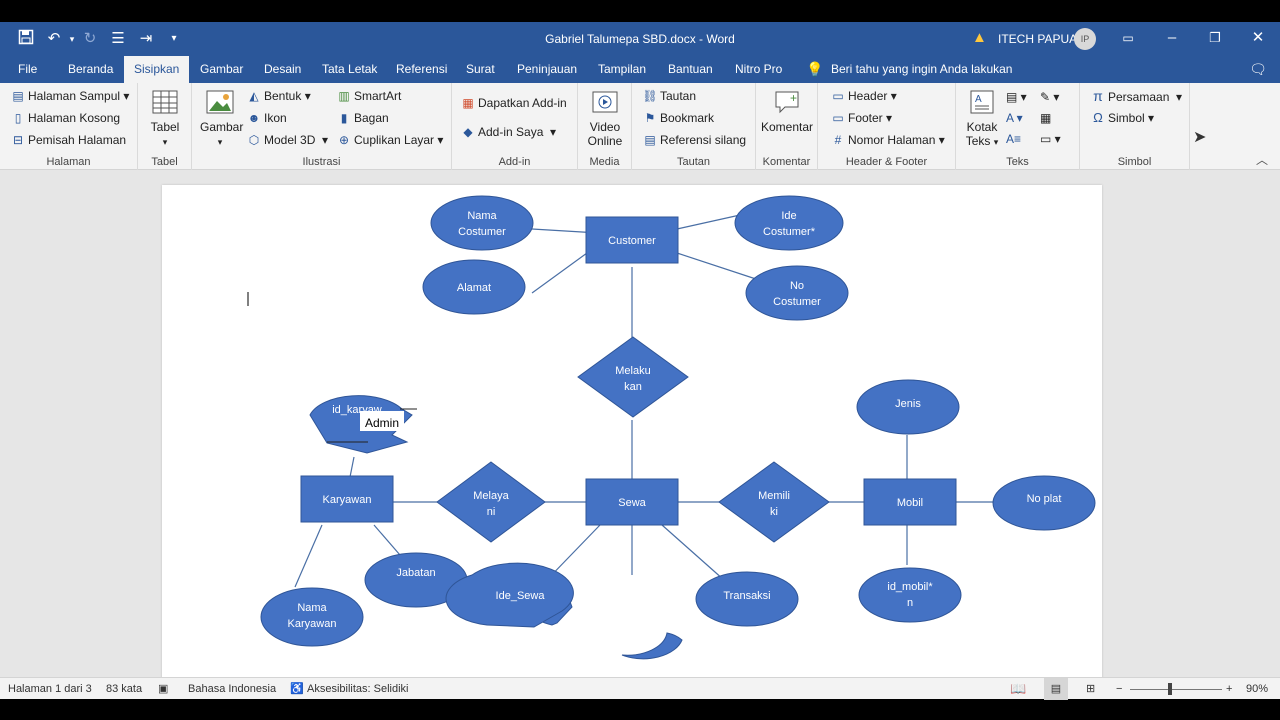 The image size is (1280, 720). I want to click on gambar-button: Gambar ▾, so click(221, 118).